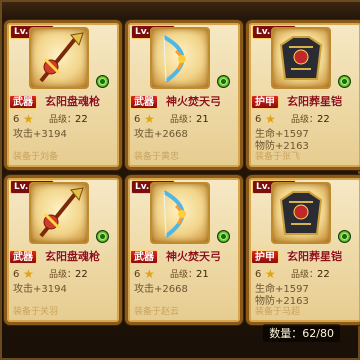 This screenshot has width=360, height=360. I want to click on equipped-by: 装备于关羽, so click(36, 312).